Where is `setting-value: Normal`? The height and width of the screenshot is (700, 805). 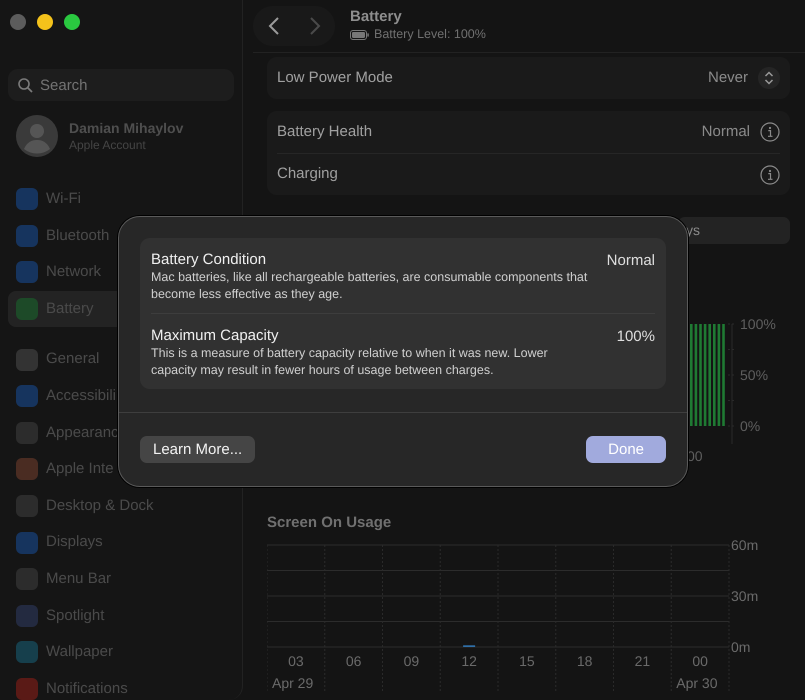 setting-value: Normal is located at coordinates (726, 132).